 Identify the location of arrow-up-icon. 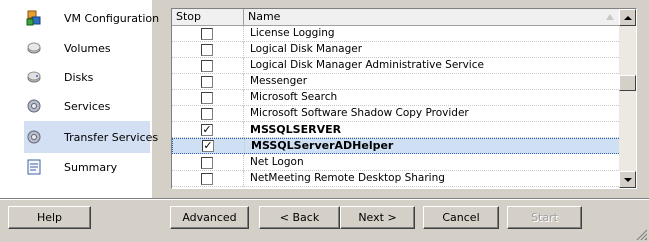
(627, 17).